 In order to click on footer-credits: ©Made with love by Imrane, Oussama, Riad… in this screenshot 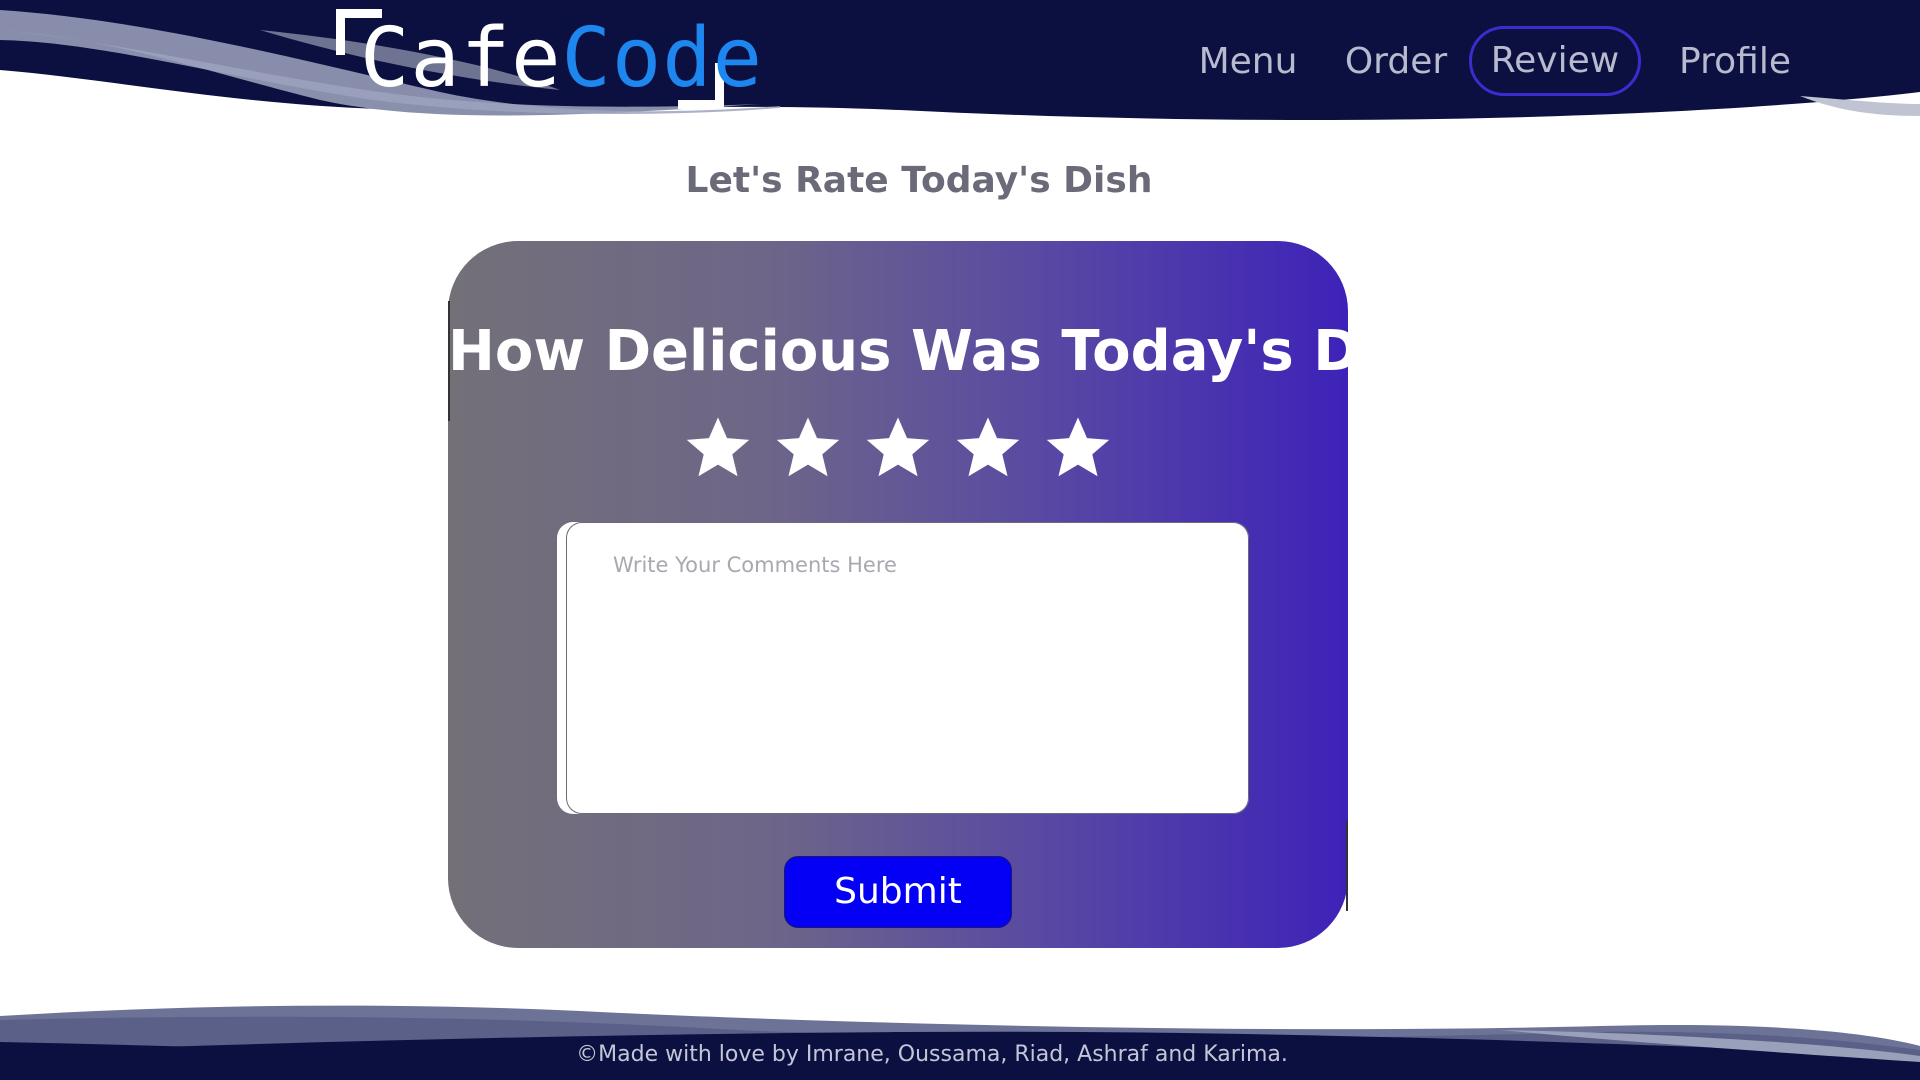, I will do `click(932, 1054)`.